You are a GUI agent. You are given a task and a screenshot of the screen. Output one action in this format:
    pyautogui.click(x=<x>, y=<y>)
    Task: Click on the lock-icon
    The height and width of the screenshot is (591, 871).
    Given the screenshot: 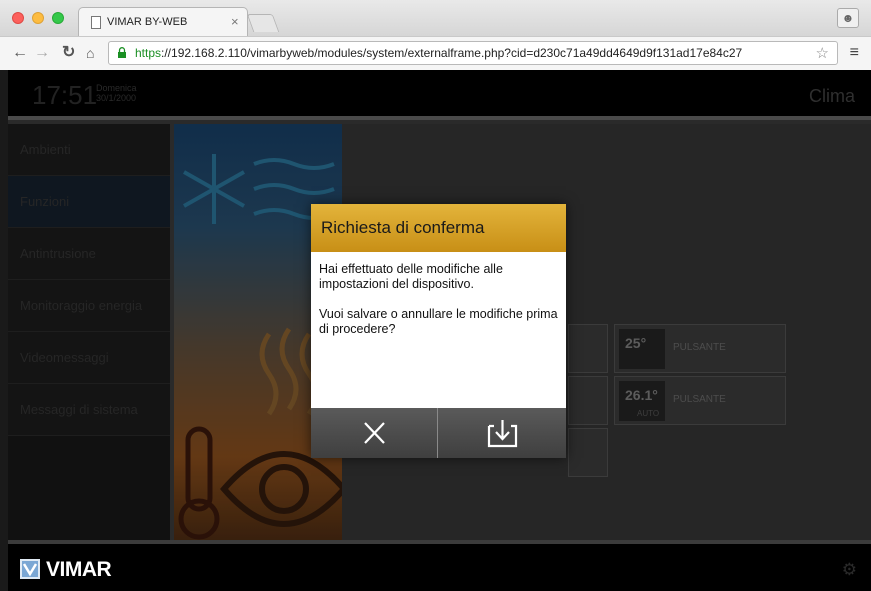 What is the action you would take?
    pyautogui.click(x=122, y=52)
    